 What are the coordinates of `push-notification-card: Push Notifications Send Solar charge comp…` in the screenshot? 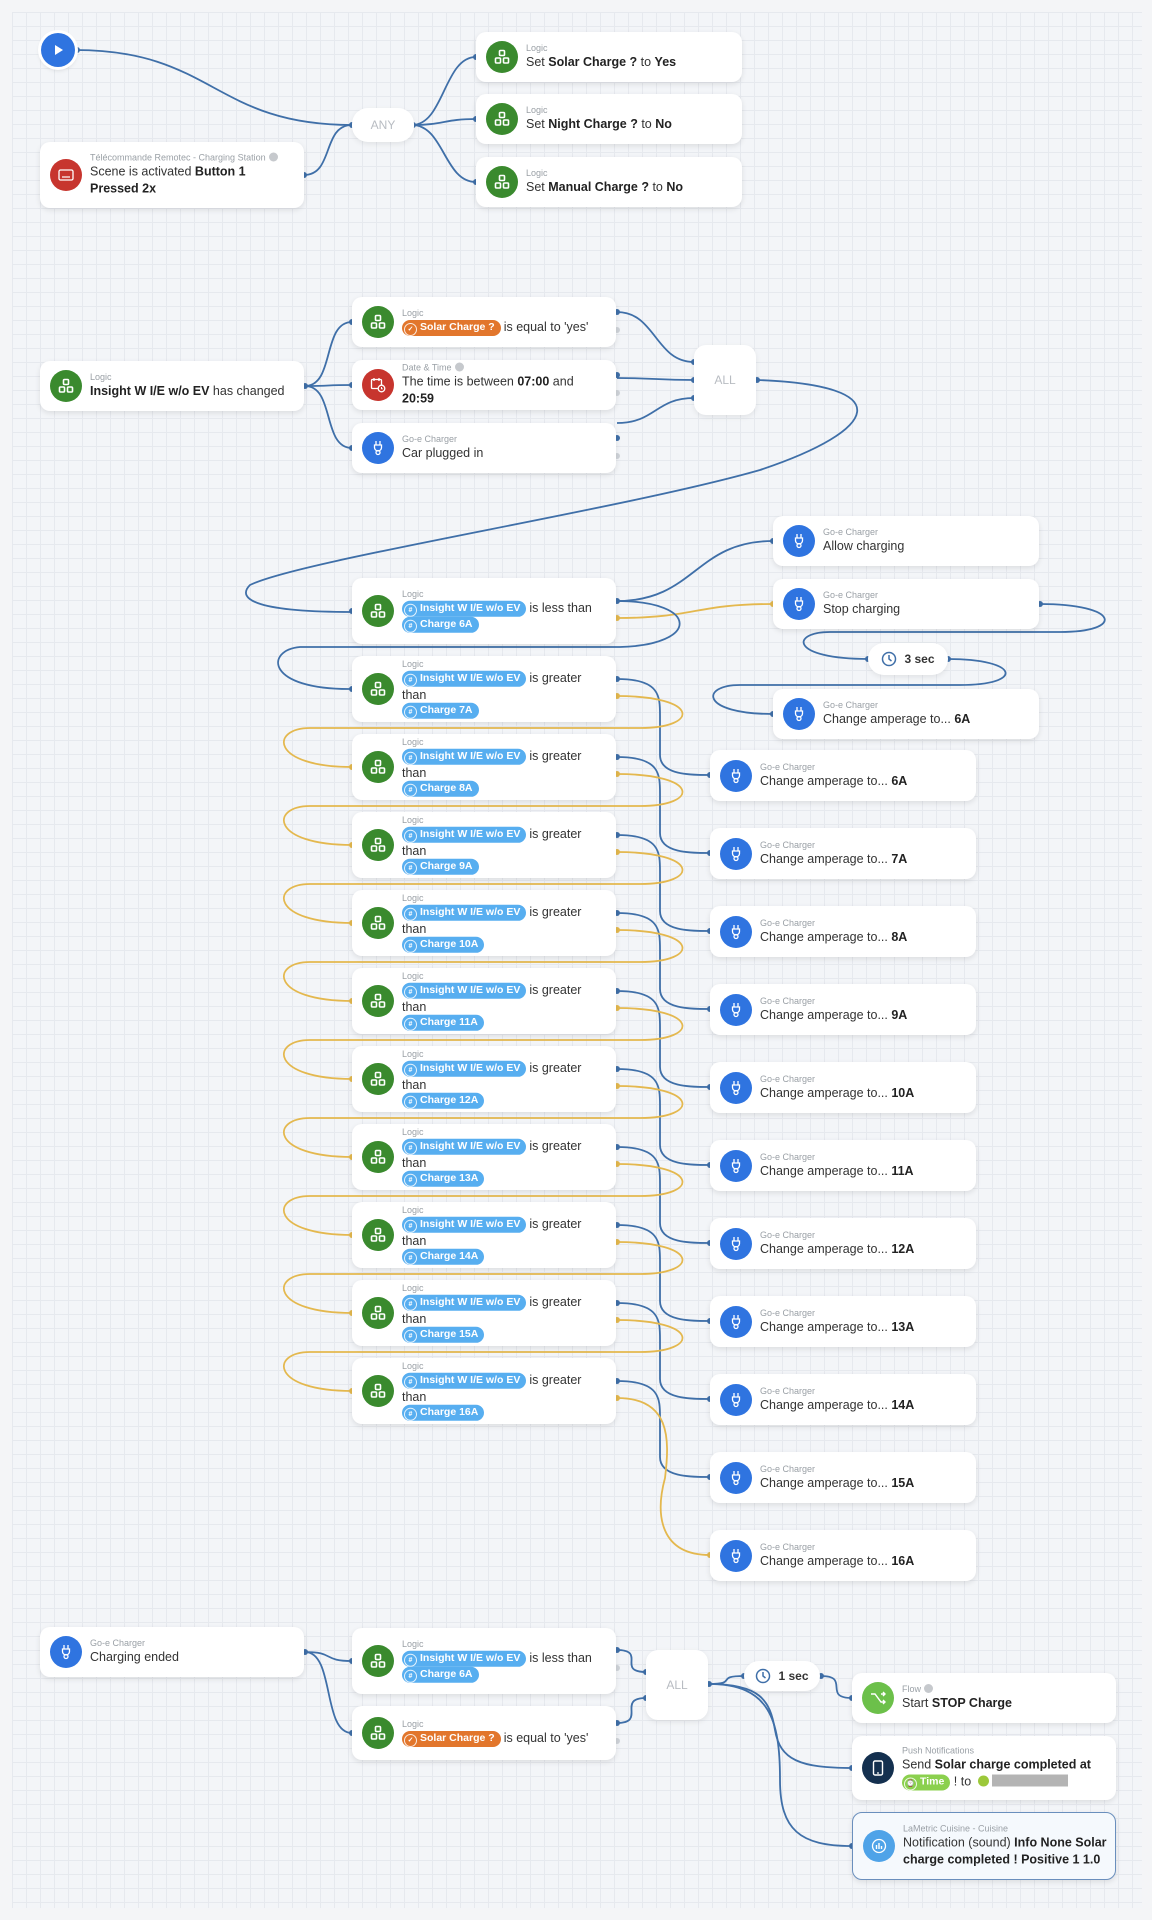 It's located at (984, 1768).